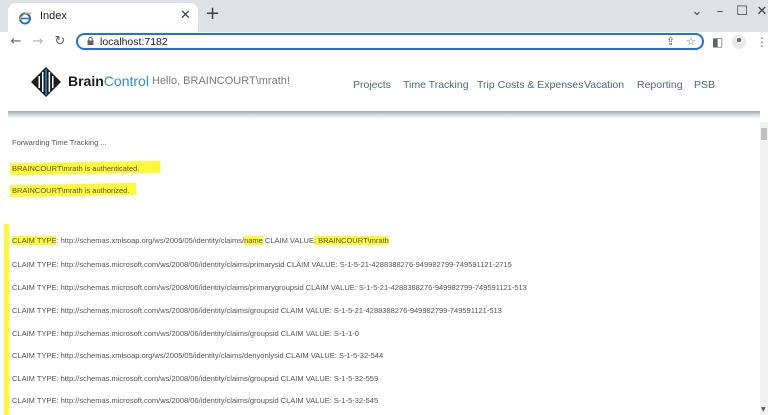 This screenshot has width=768, height=415. What do you see at coordinates (134, 42) in the screenshot?
I see `url-text: localhost:7182` at bounding box center [134, 42].